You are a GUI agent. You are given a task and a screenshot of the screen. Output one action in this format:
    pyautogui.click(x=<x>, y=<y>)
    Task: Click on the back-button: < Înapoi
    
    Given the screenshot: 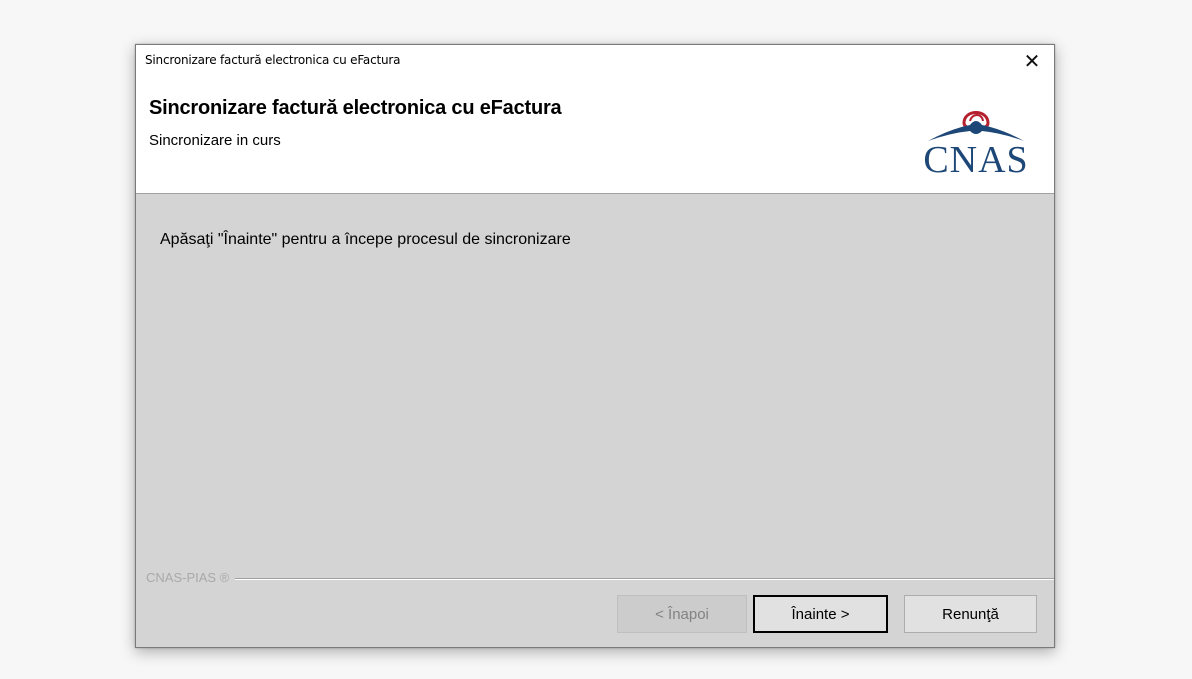 What is the action you would take?
    pyautogui.click(x=682, y=614)
    